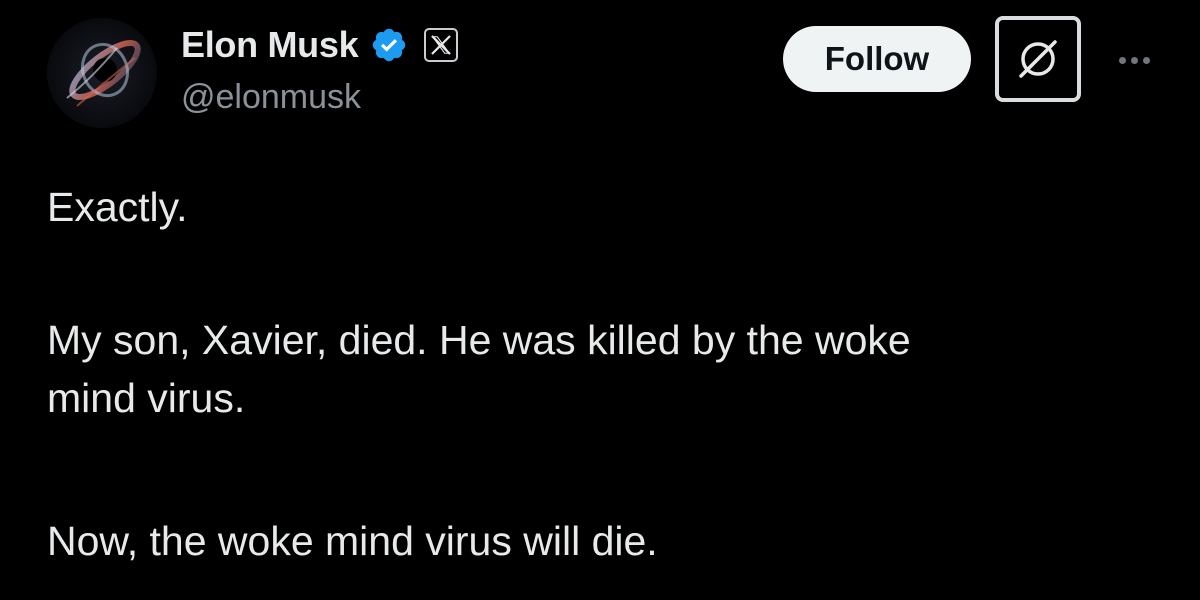 The height and width of the screenshot is (600, 1200). Describe the element at coordinates (117, 207) in the screenshot. I see `tweet-paragraph: Exactly.` at that location.